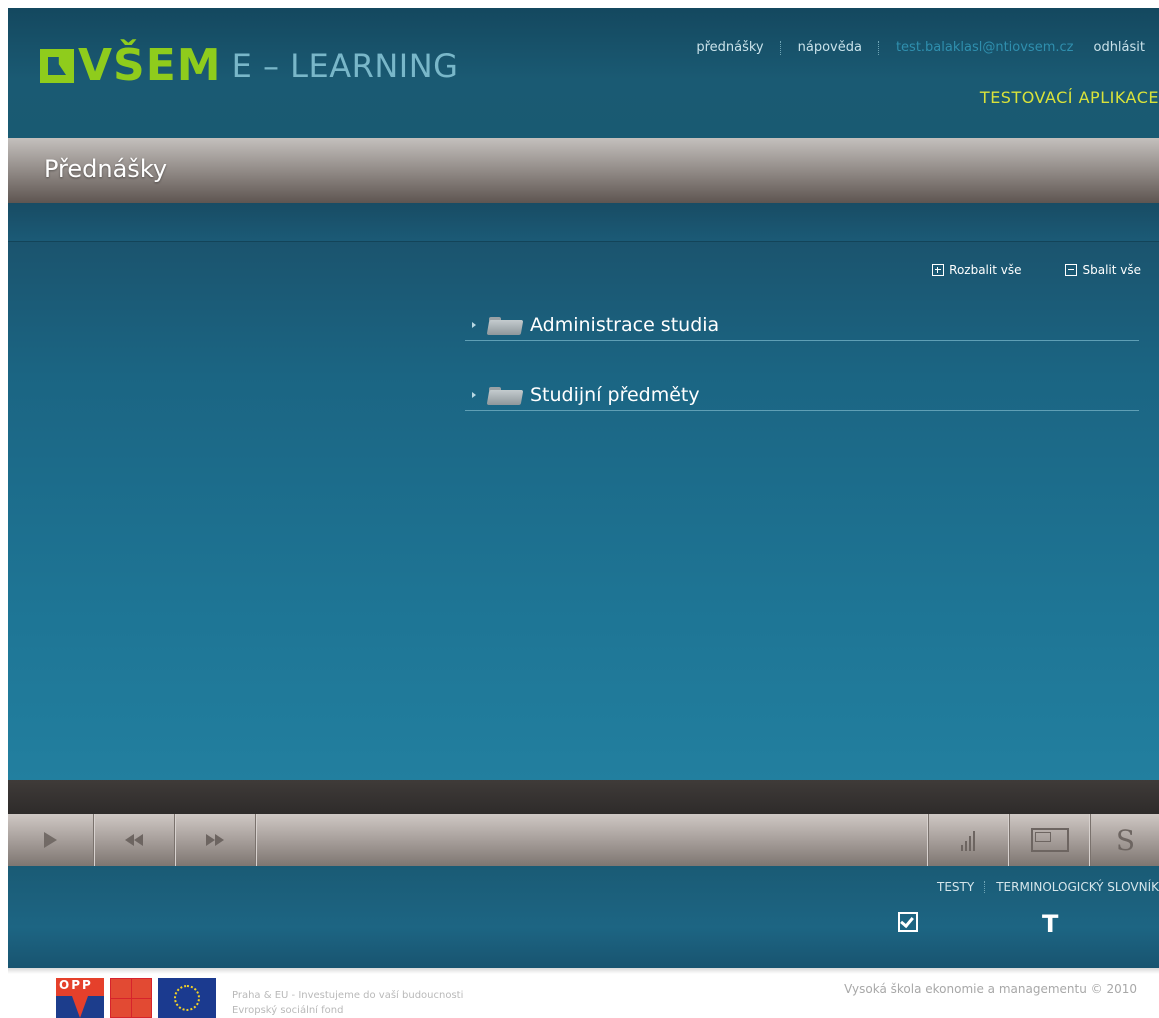  What do you see at coordinates (985, 270) in the screenshot?
I see `expand-all-label: Rozbalit vše` at bounding box center [985, 270].